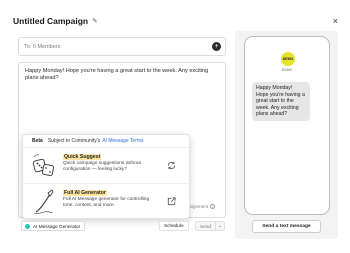  I want to click on modal-header: Untitled Campaign ✎ ×, so click(175, 21).